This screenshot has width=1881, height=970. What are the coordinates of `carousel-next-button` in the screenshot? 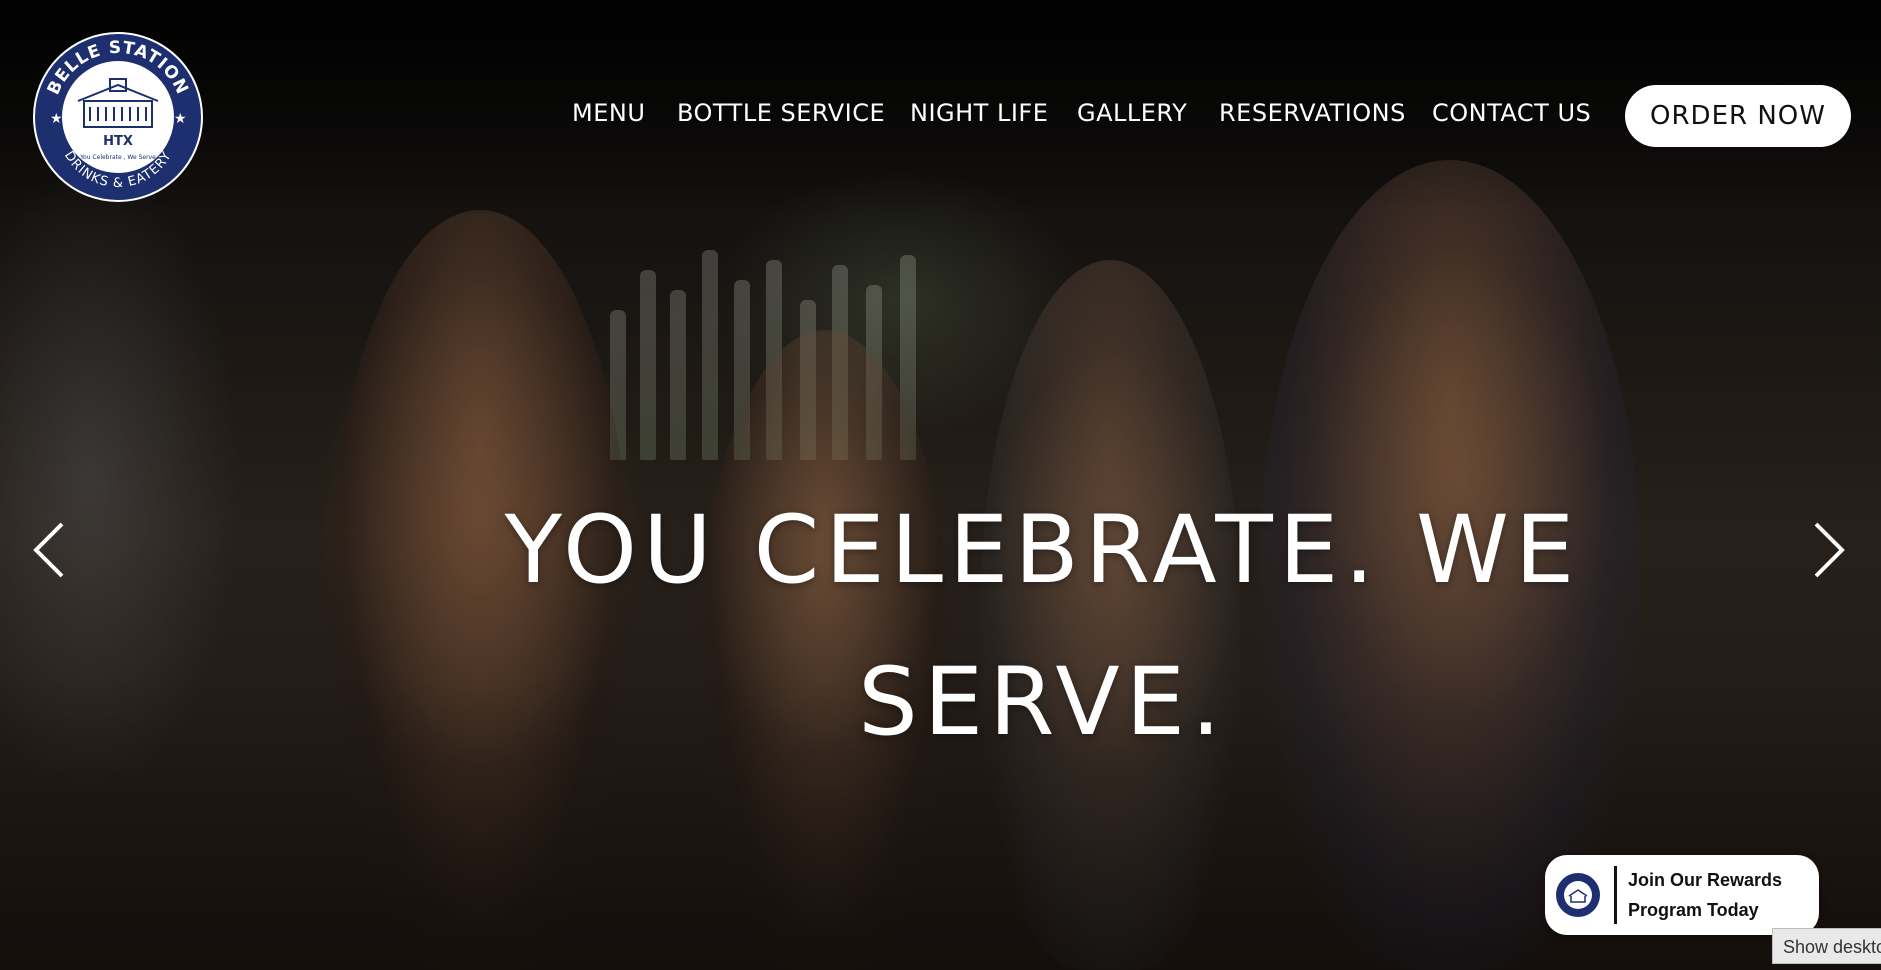 It's located at (1828, 550).